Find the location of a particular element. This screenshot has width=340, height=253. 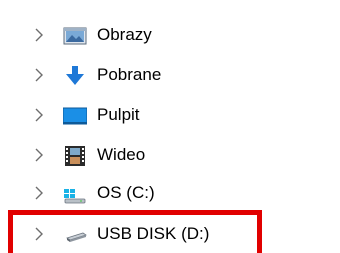

tree-item-label: Obrazy is located at coordinates (124, 34).